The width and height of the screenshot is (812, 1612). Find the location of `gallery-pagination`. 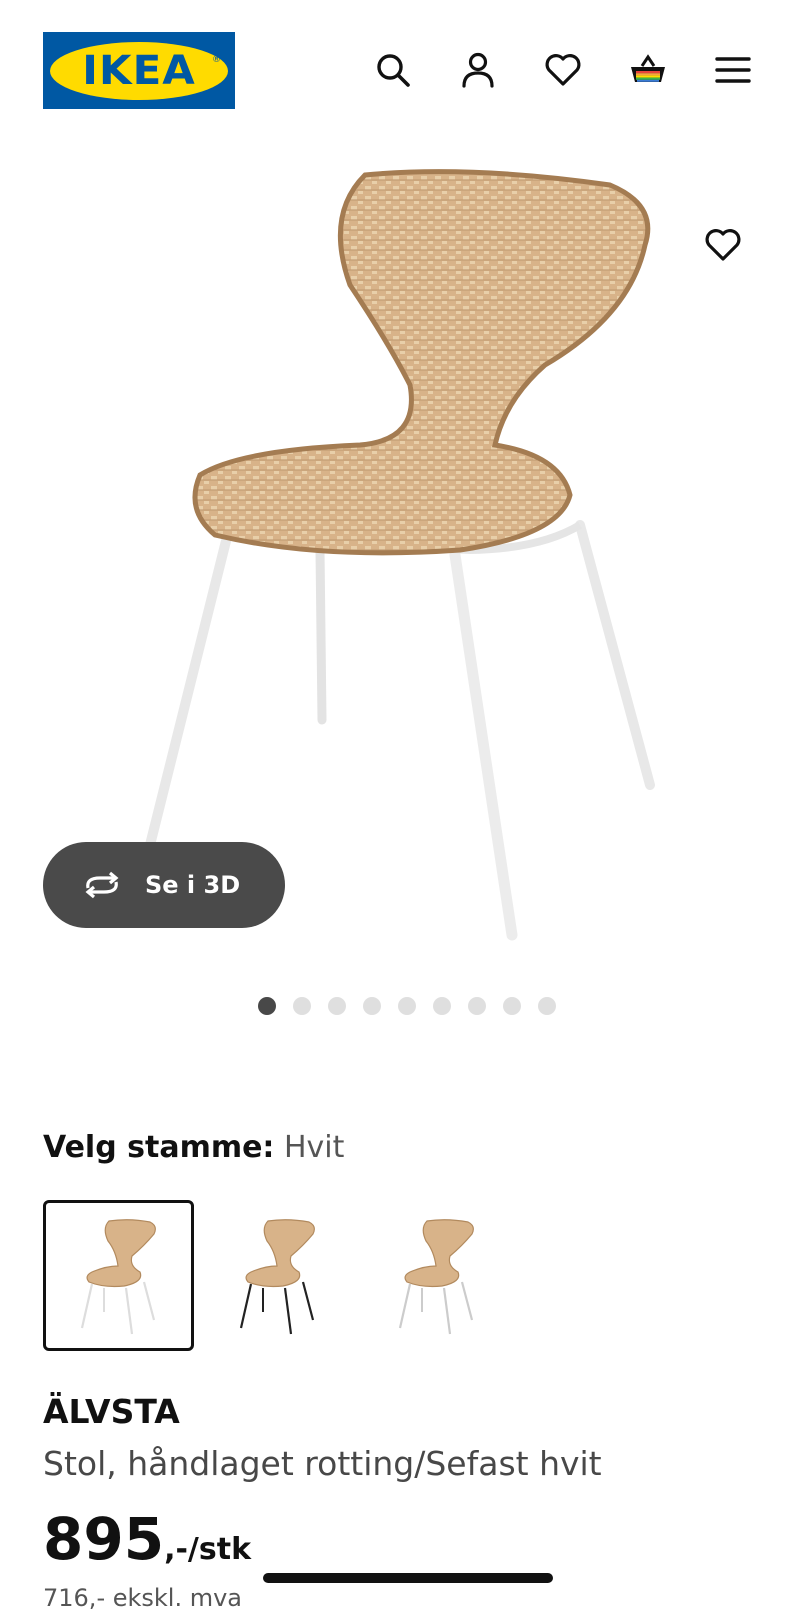

gallery-pagination is located at coordinates (407, 1006).